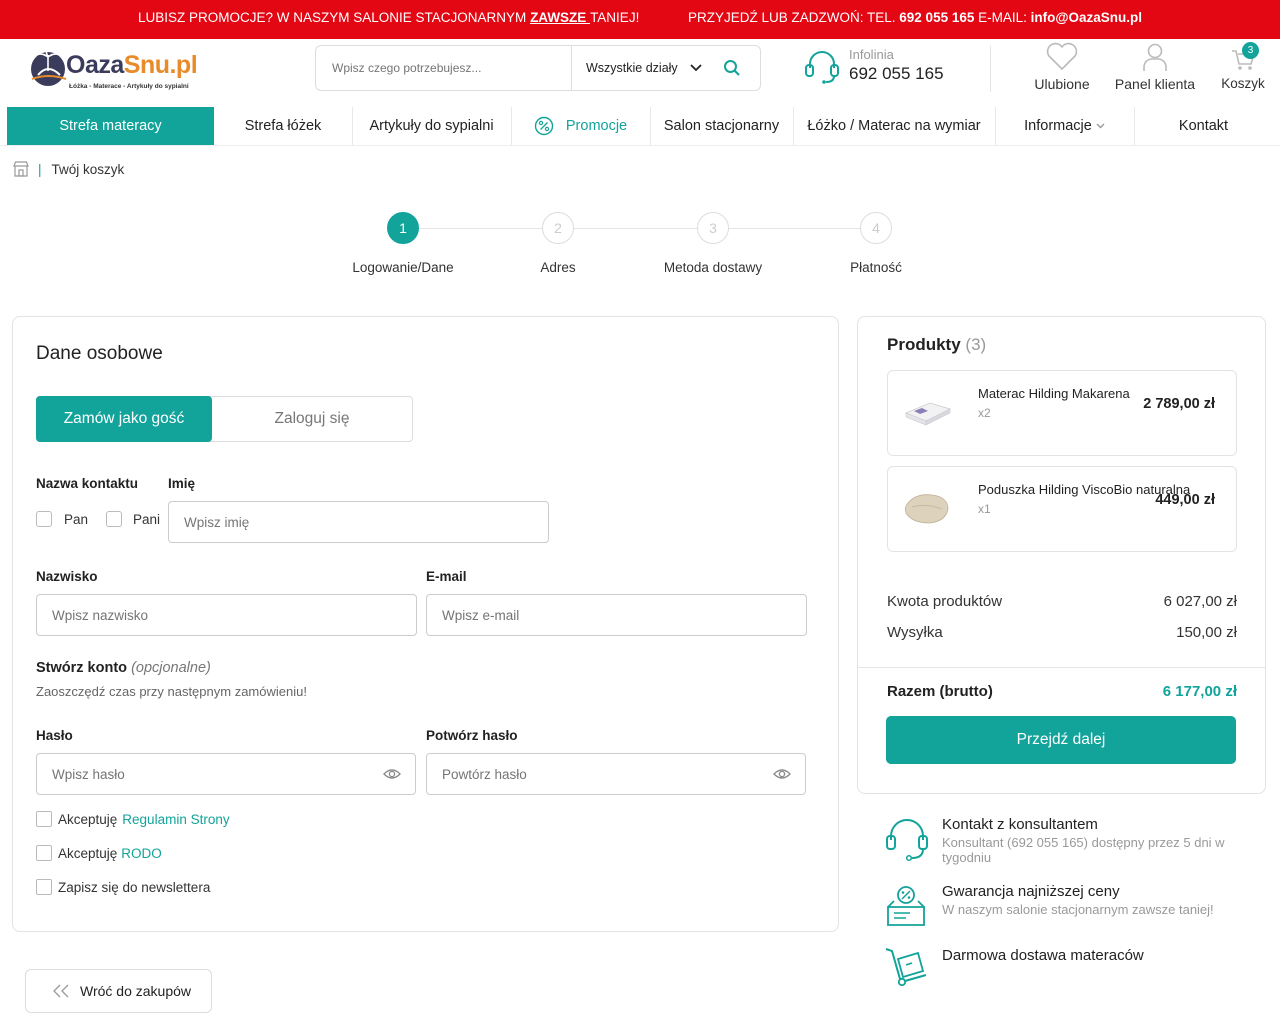 This screenshot has width=1280, height=1013. I want to click on newsletter-checkbox: Zapisz się do newslettera, so click(123, 887).